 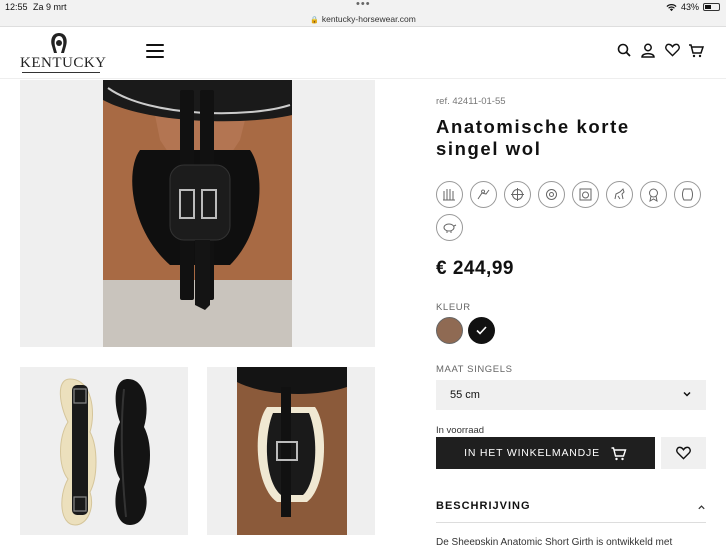 I want to click on add-to-cart-button: IN HET WINKELMANDJE, so click(x=545, y=453).